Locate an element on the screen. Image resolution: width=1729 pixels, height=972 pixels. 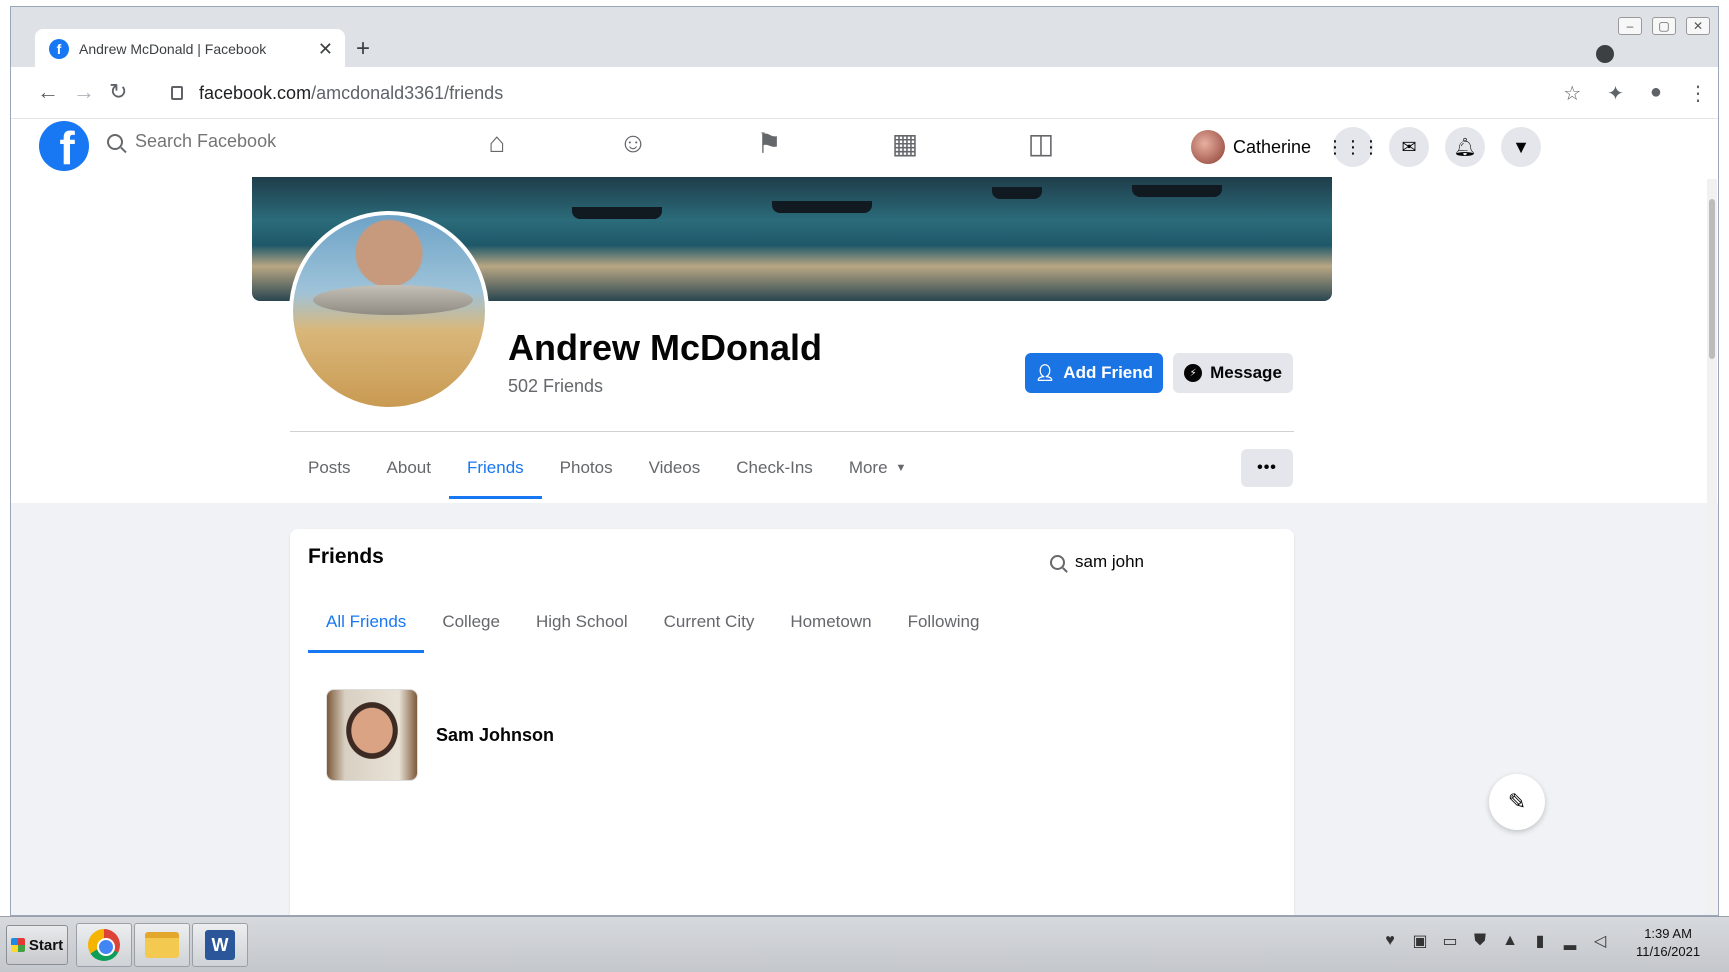
shield-icon: ⛊ is located at coordinates (1480, 941).